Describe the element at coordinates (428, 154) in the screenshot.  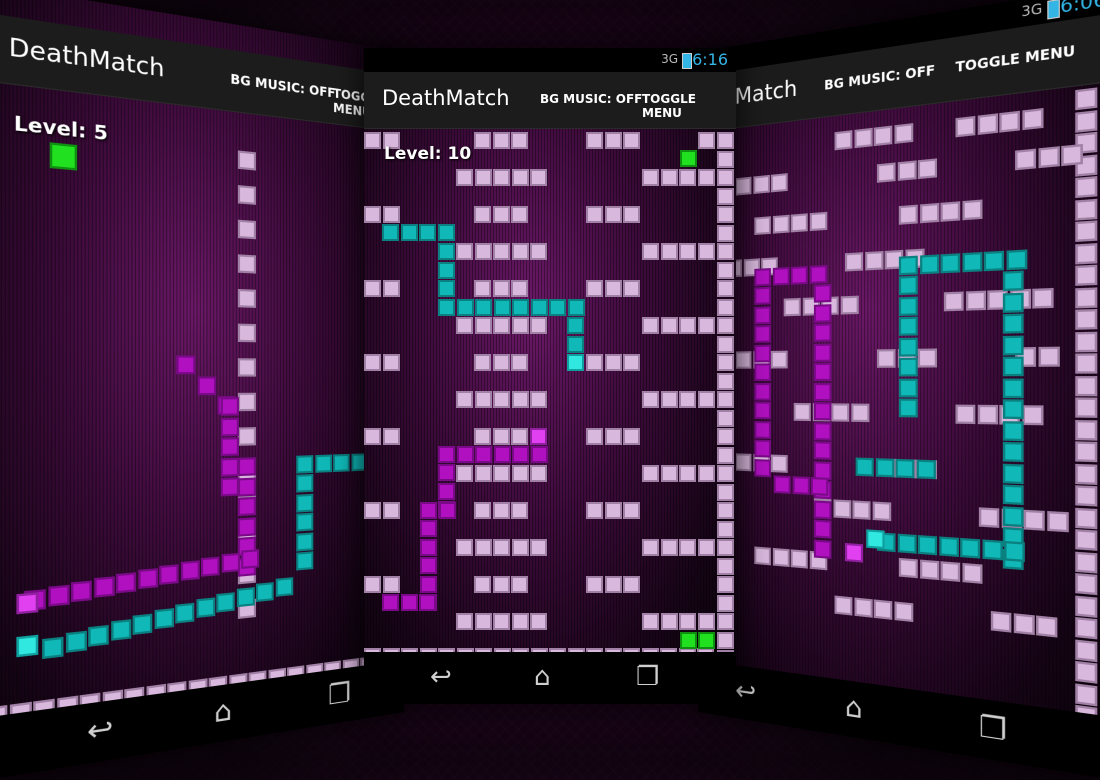
I see `level-label: Level: 10` at that location.